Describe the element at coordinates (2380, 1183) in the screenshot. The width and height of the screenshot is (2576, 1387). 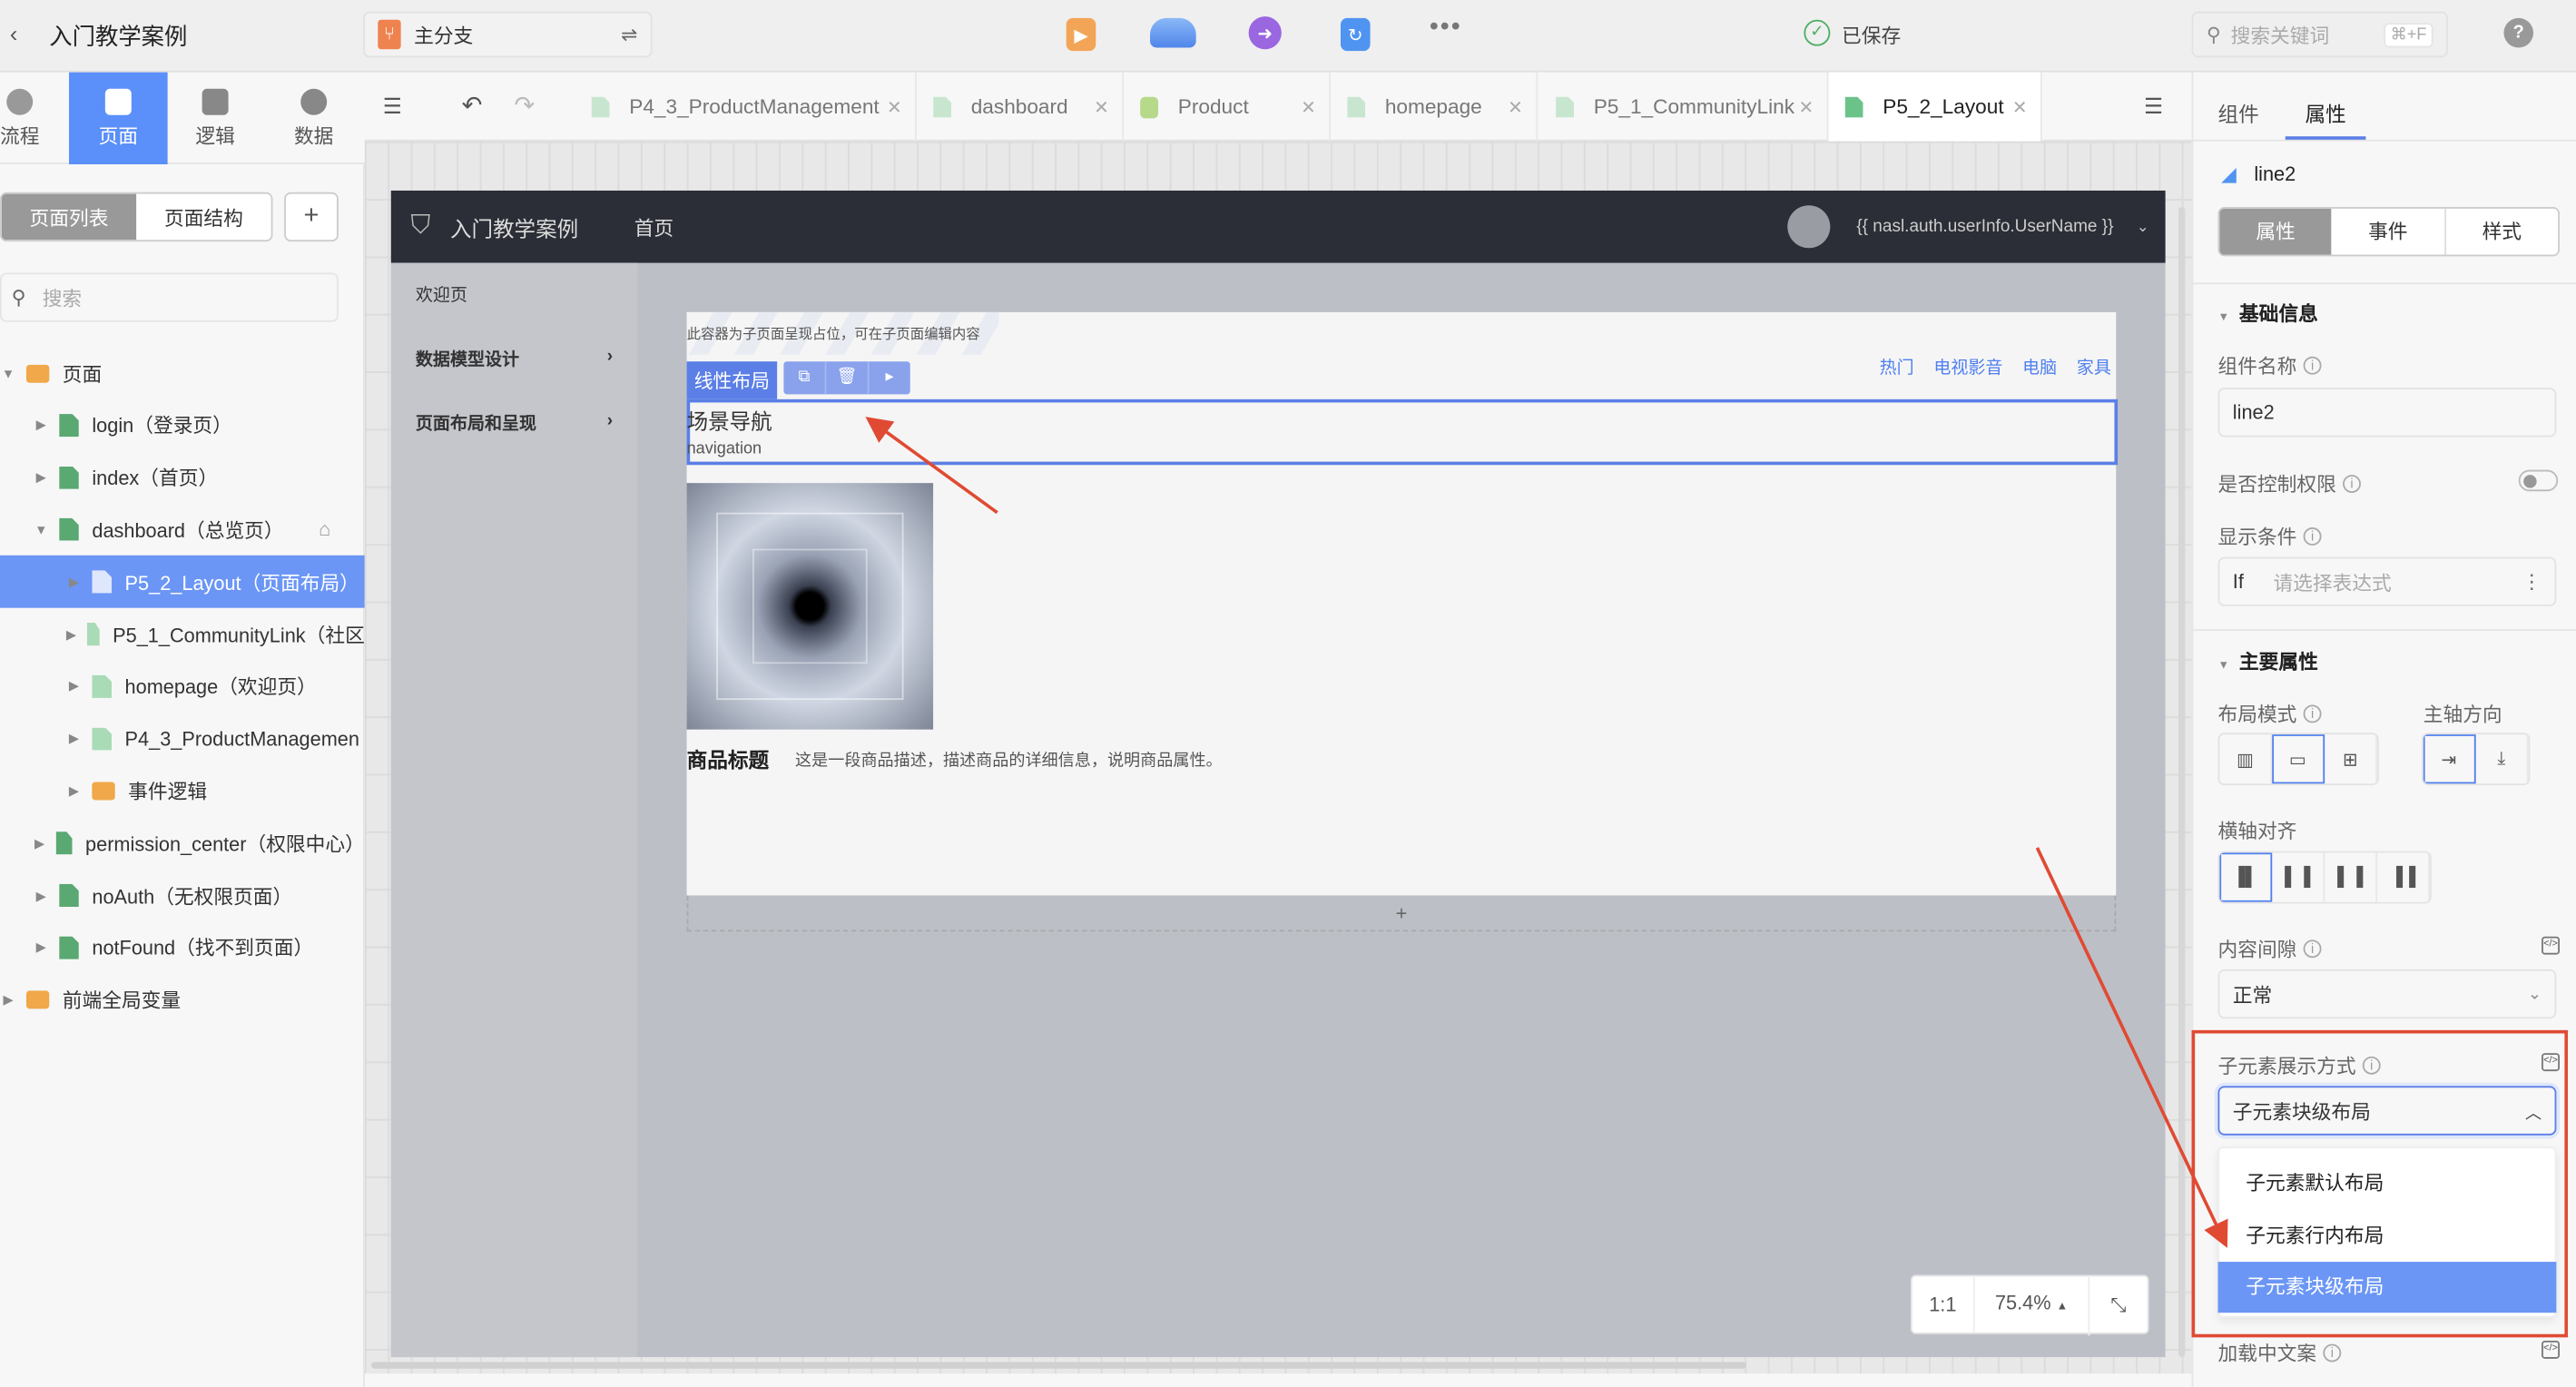
I see `annotation-box` at that location.